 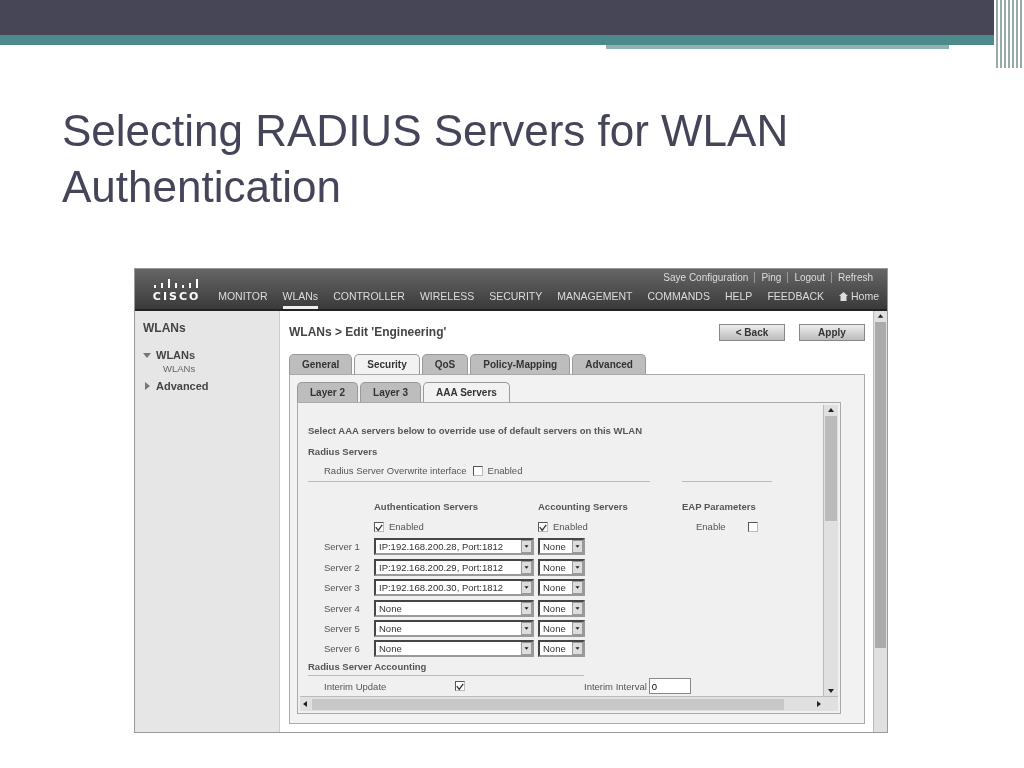 I want to click on column-heading: Accounting Servers, so click(x=583, y=506).